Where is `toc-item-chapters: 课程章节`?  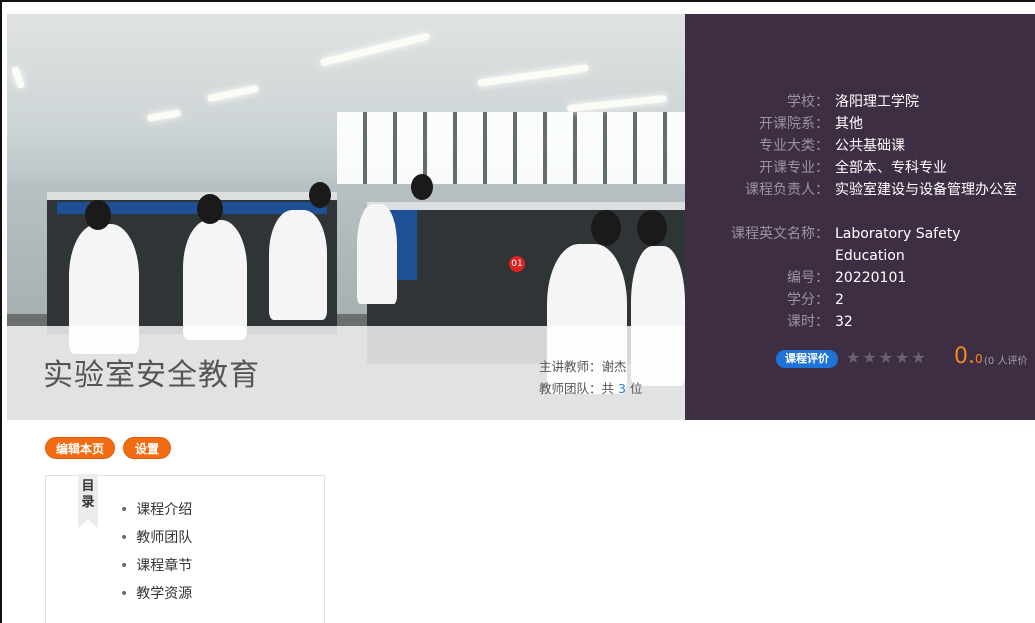 toc-item-chapters: 课程章节 is located at coordinates (156, 570).